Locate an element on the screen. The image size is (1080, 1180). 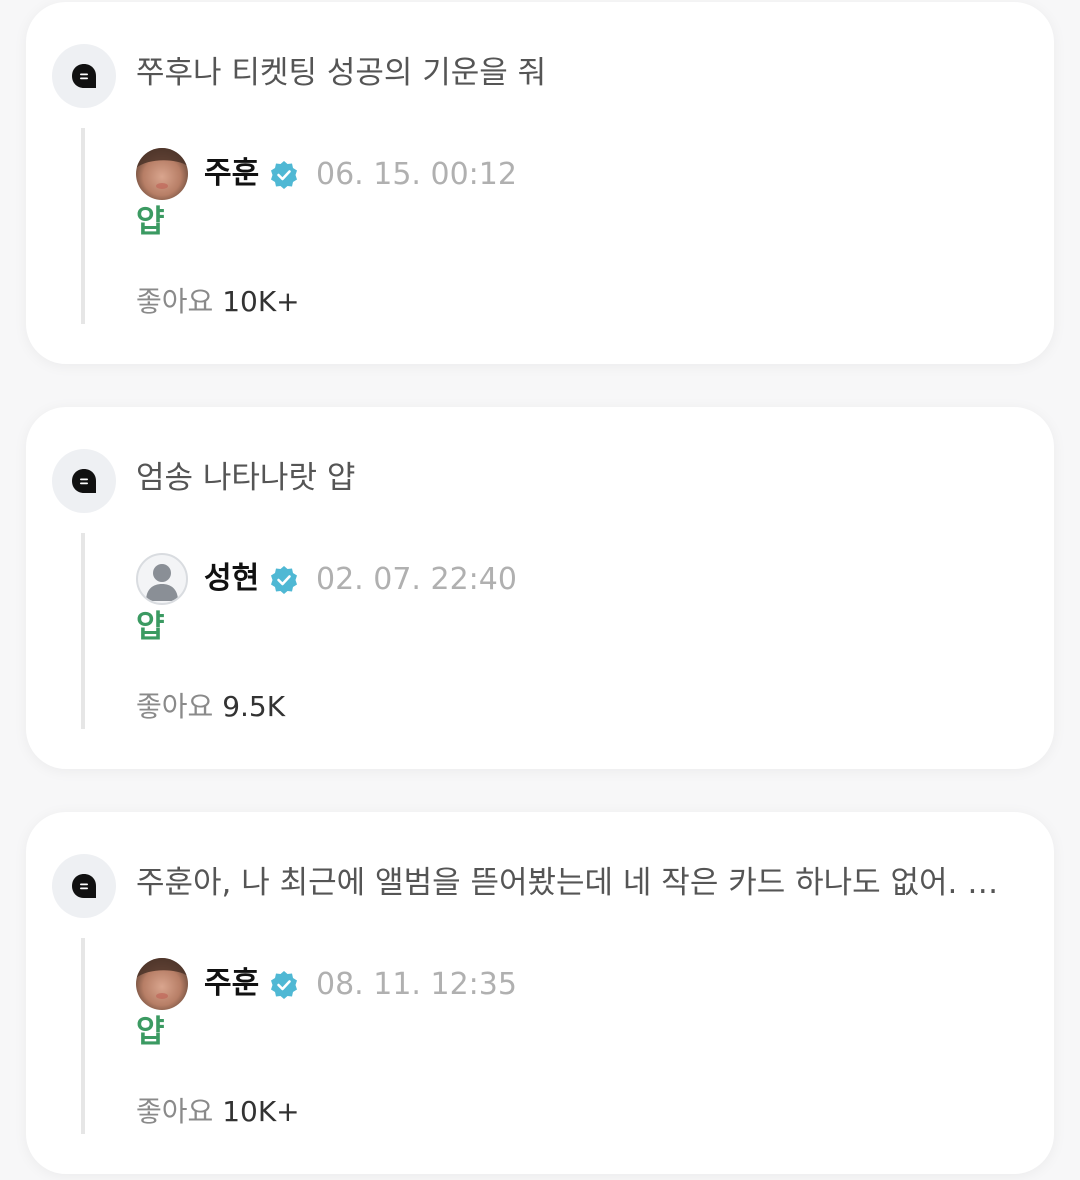
question-text: 쭈후나 티켓팅 성공의 기운을 줘 is located at coordinates (576, 73).